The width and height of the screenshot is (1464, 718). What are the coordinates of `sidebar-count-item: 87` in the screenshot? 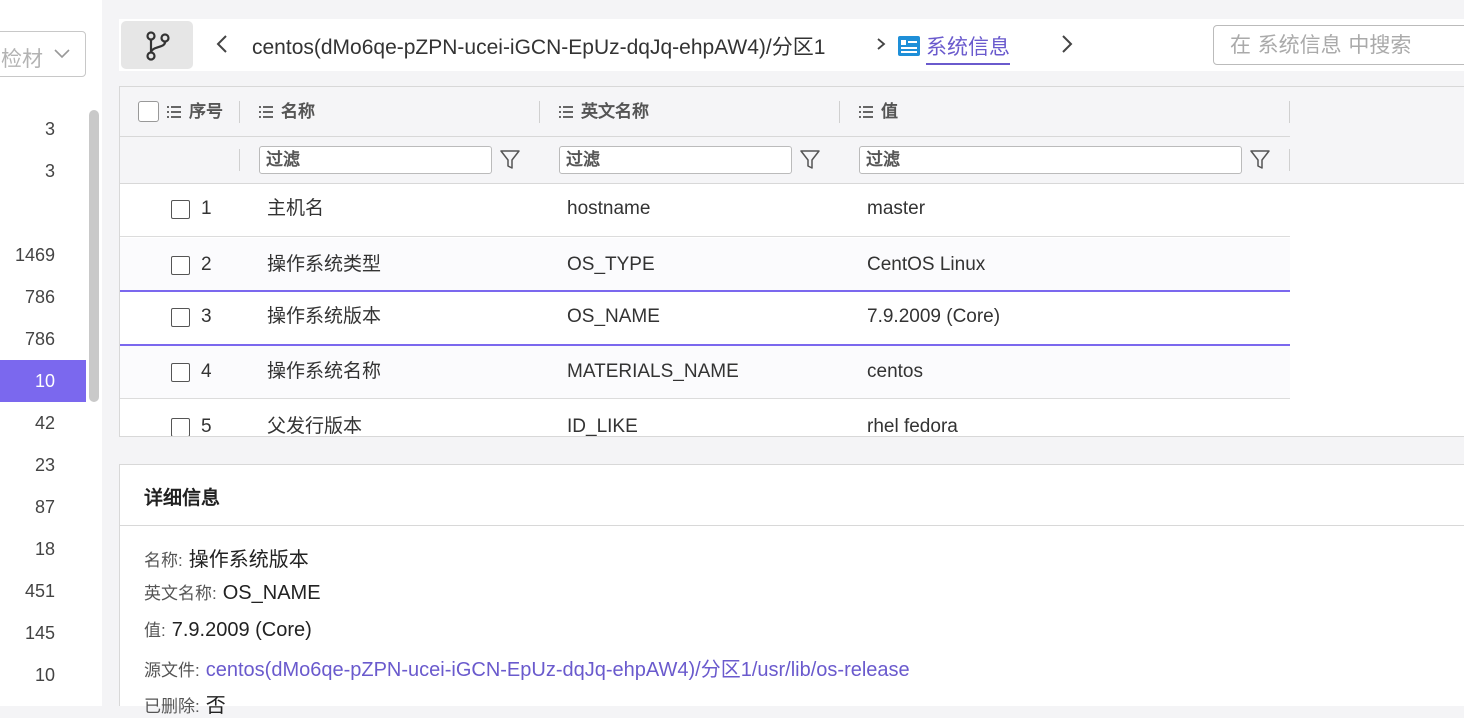 It's located at (43, 507).